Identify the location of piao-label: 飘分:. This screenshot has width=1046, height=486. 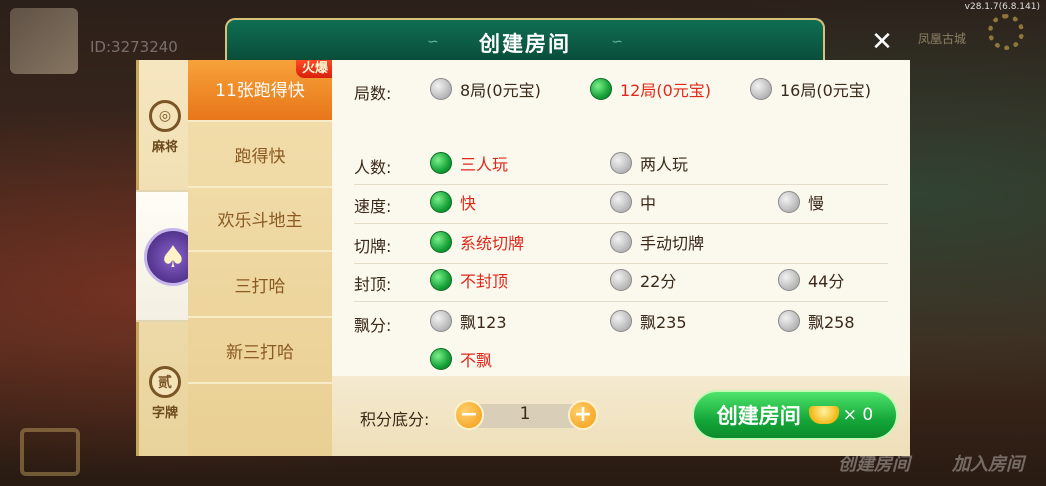
(373, 325).